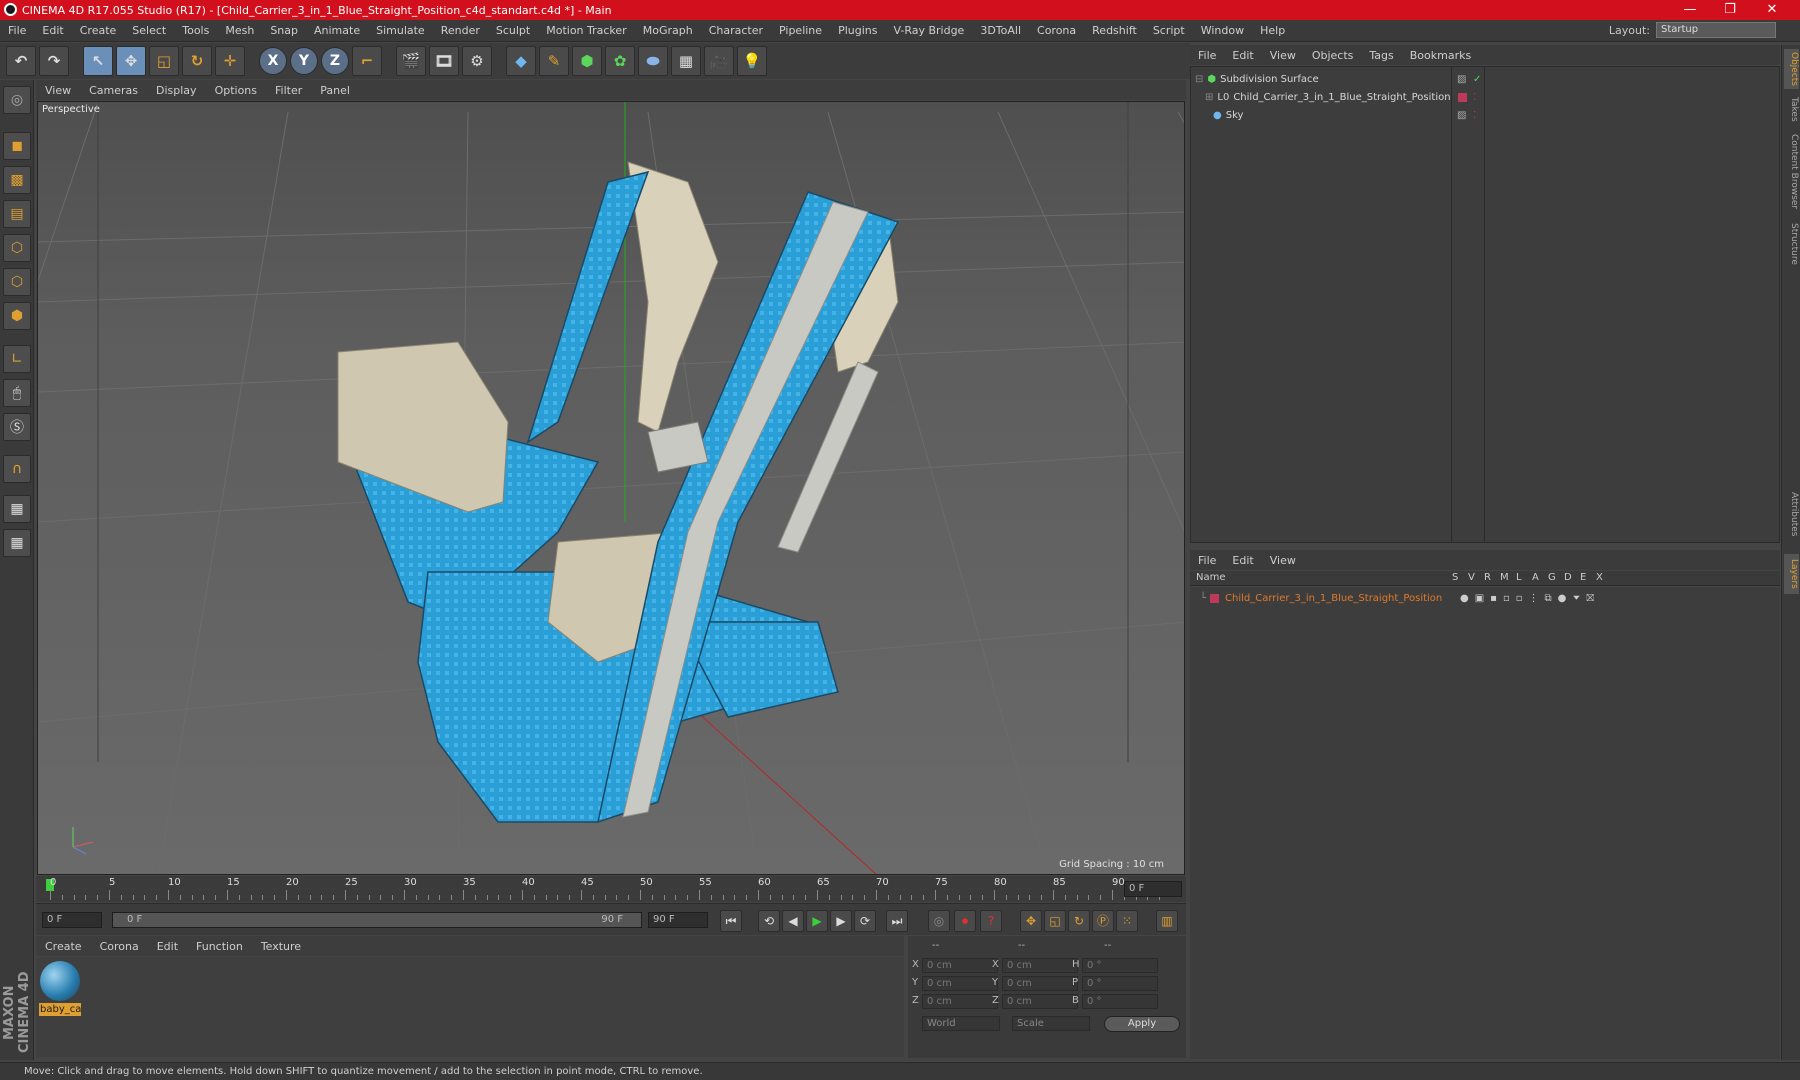 The height and width of the screenshot is (1080, 1800). I want to click on coordinate-system-button: ⌐, so click(367, 61).